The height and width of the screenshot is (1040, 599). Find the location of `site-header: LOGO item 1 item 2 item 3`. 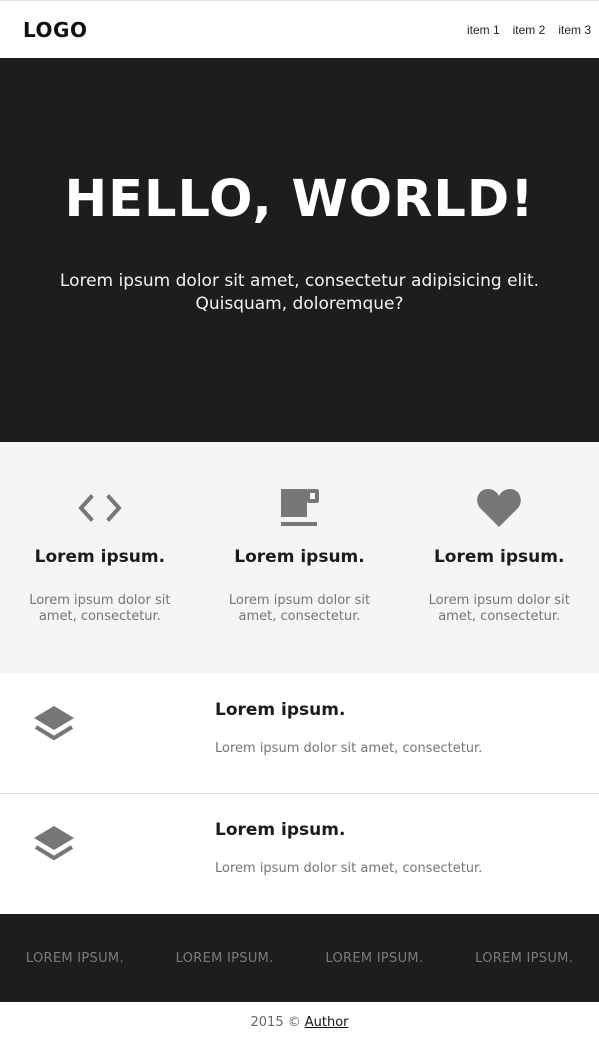

site-header: LOGO item 1 item 2 item 3 is located at coordinates (299, 29).